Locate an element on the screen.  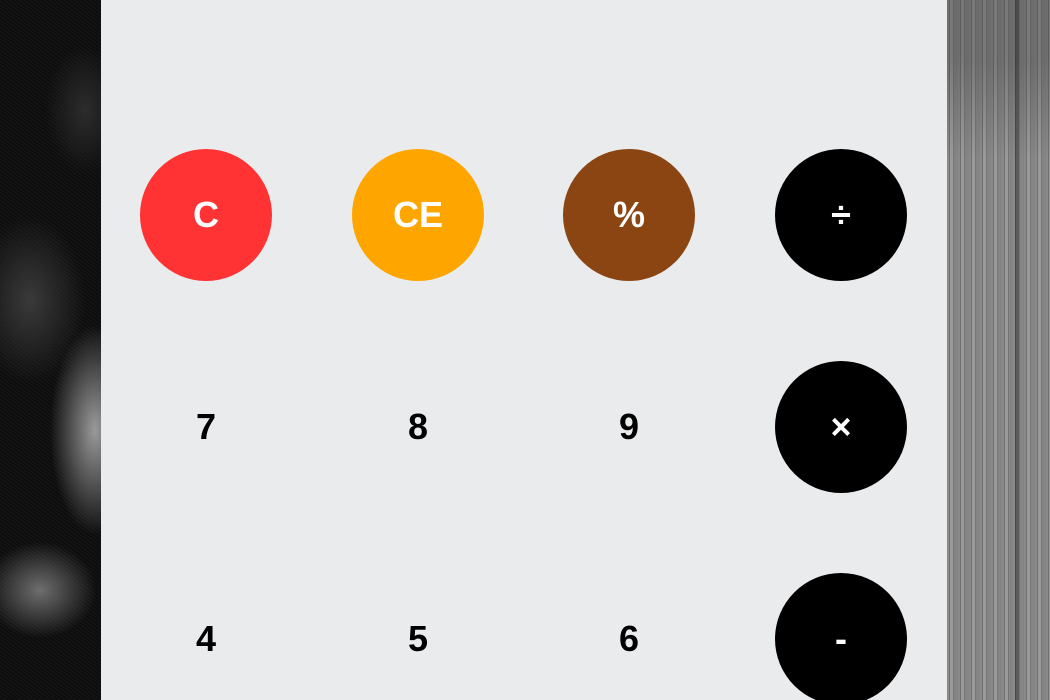
digit-4-button: 4 is located at coordinates (206, 636).